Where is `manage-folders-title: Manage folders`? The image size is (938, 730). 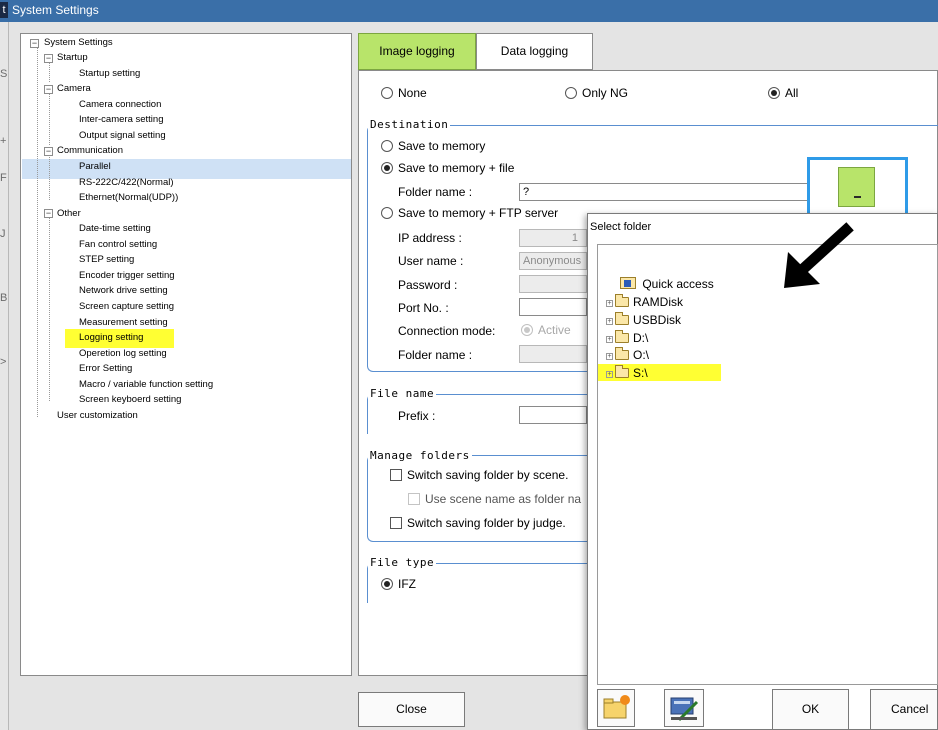 manage-folders-title: Manage folders is located at coordinates (420, 455).